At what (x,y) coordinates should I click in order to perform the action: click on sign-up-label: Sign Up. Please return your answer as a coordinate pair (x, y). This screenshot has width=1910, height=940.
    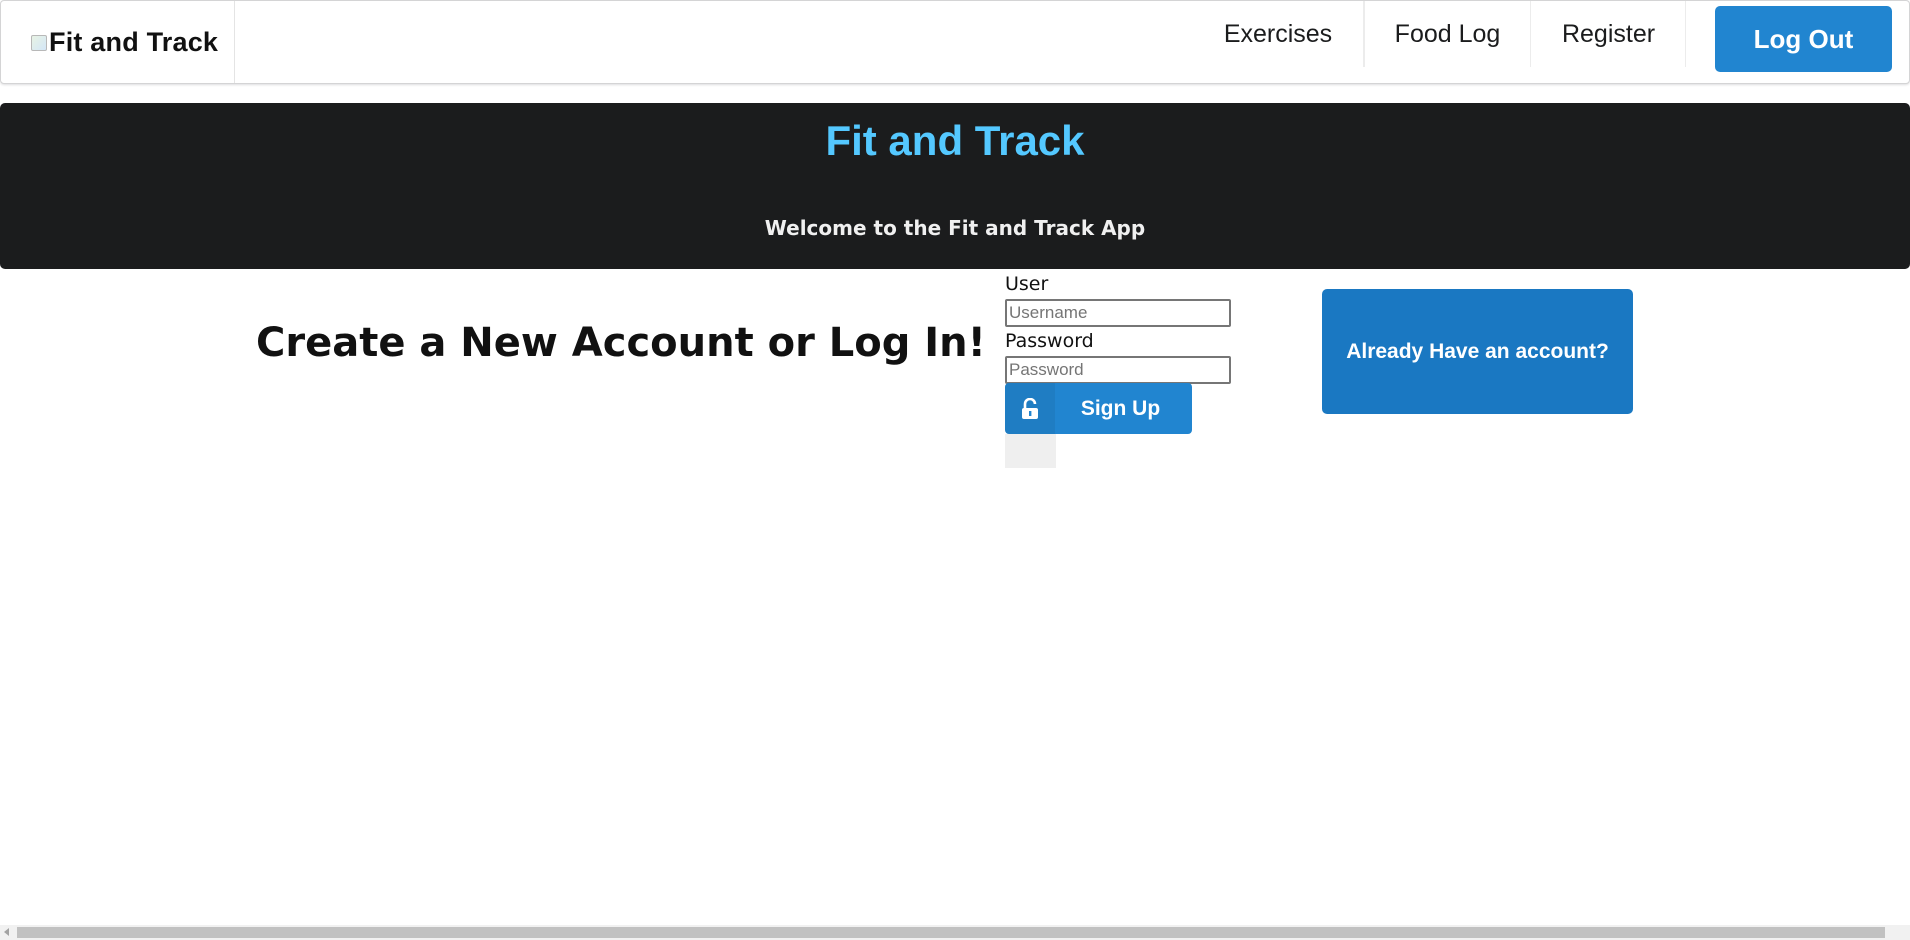
    Looking at the image, I should click on (1120, 408).